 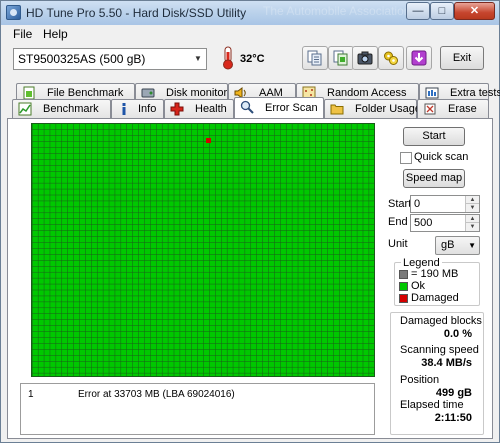 I want to click on magnifier-icon, so click(x=247, y=107).